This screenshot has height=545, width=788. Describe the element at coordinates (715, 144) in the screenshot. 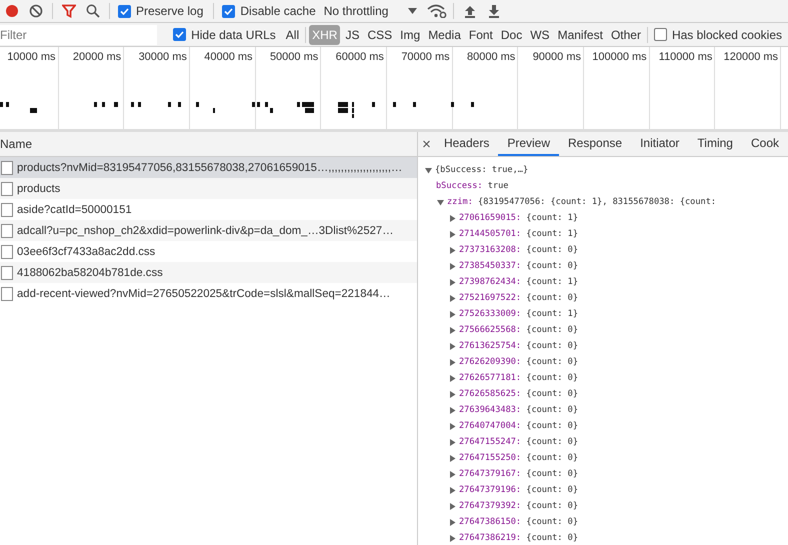

I see `tab: Timing` at that location.